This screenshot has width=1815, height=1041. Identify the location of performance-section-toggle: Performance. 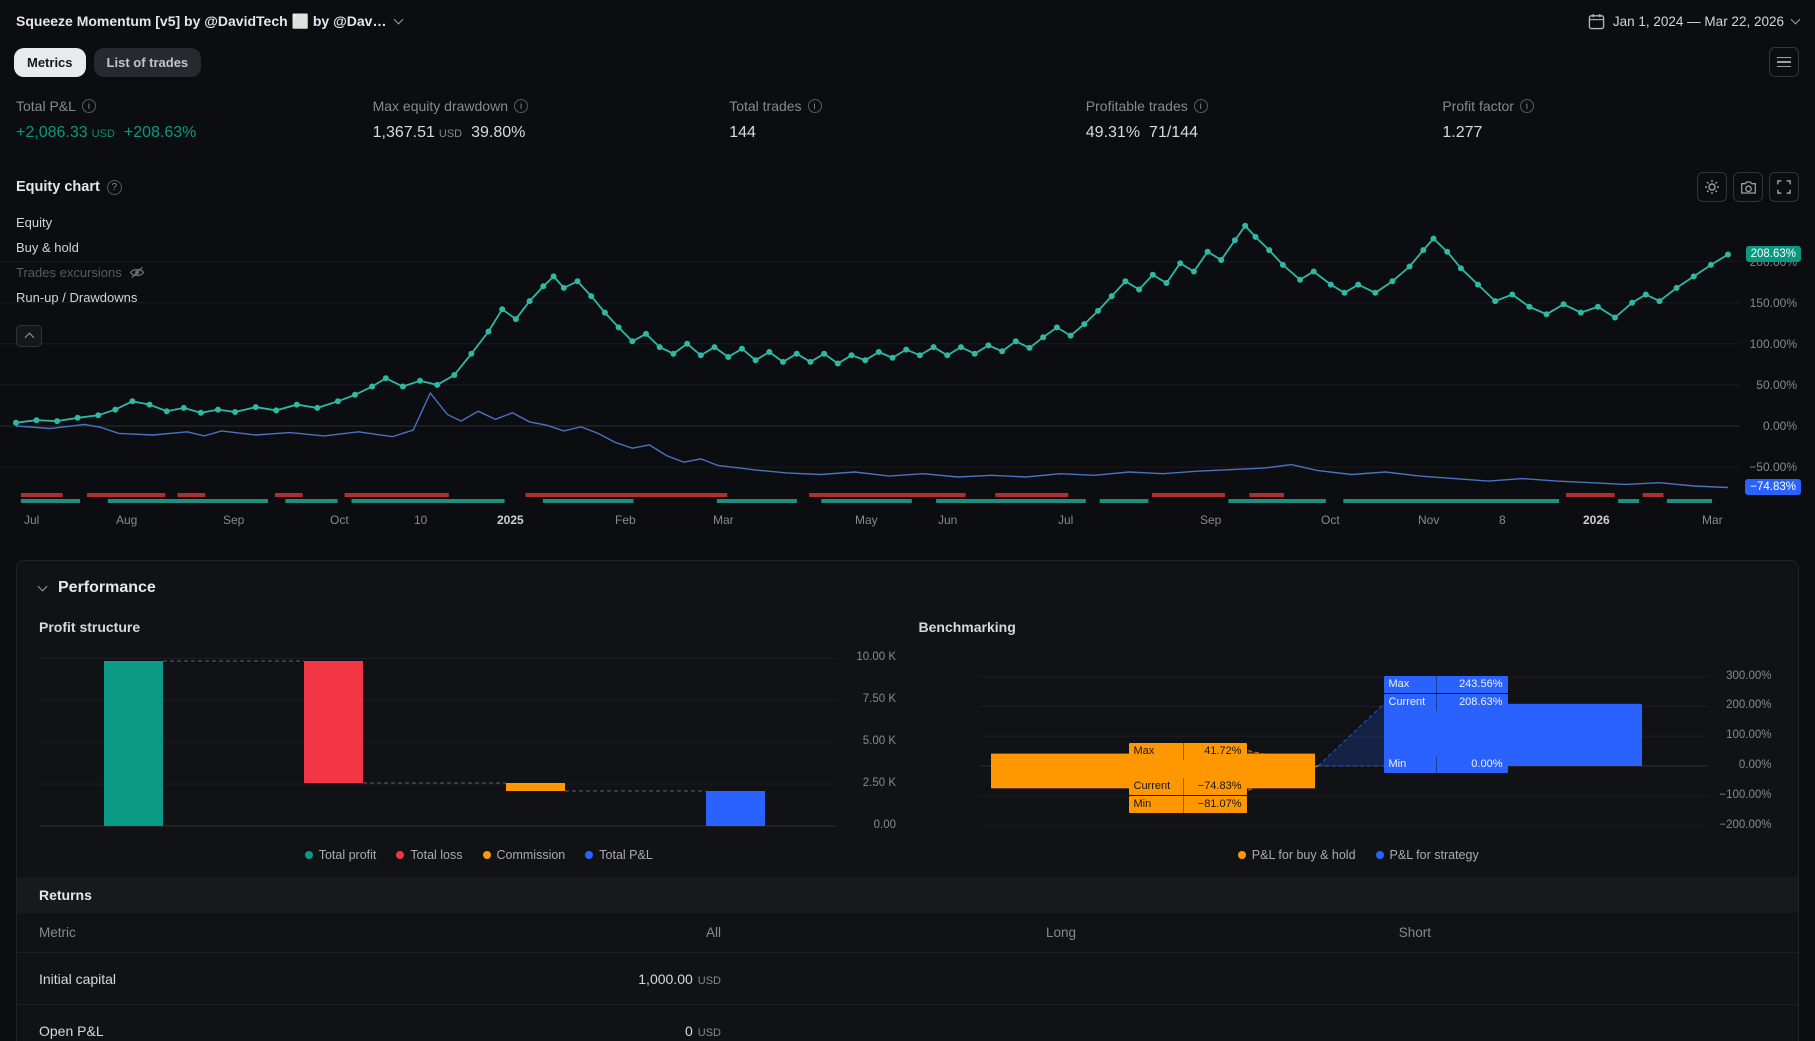
(907, 579).